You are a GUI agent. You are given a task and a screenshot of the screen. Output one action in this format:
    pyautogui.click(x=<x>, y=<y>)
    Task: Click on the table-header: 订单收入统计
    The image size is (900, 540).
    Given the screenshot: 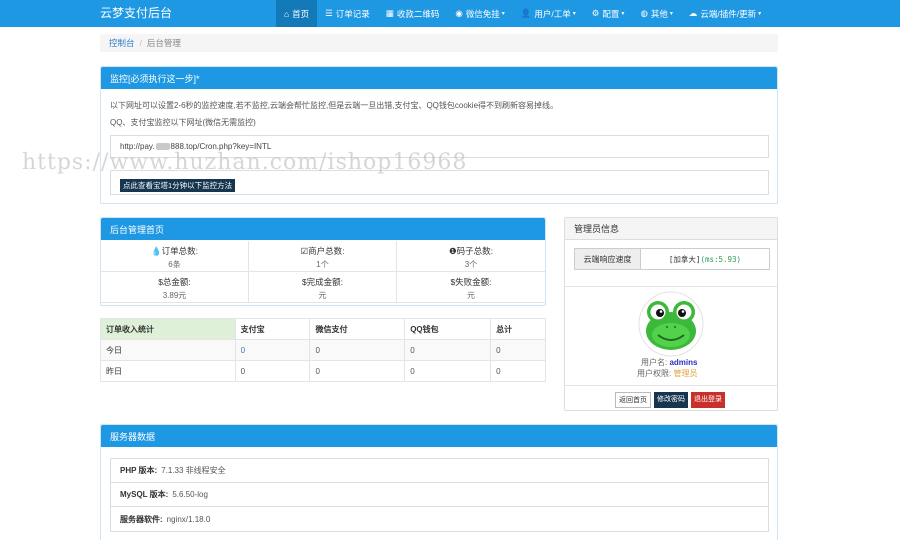 What is the action you would take?
    pyautogui.click(x=168, y=329)
    